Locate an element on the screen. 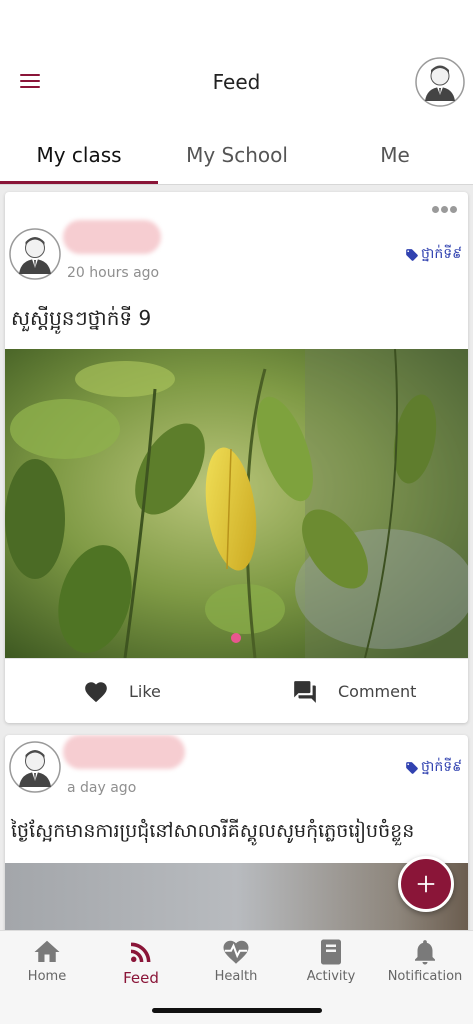 The image size is (473, 1024). tab-bar: My class My School Me is located at coordinates (236, 157).